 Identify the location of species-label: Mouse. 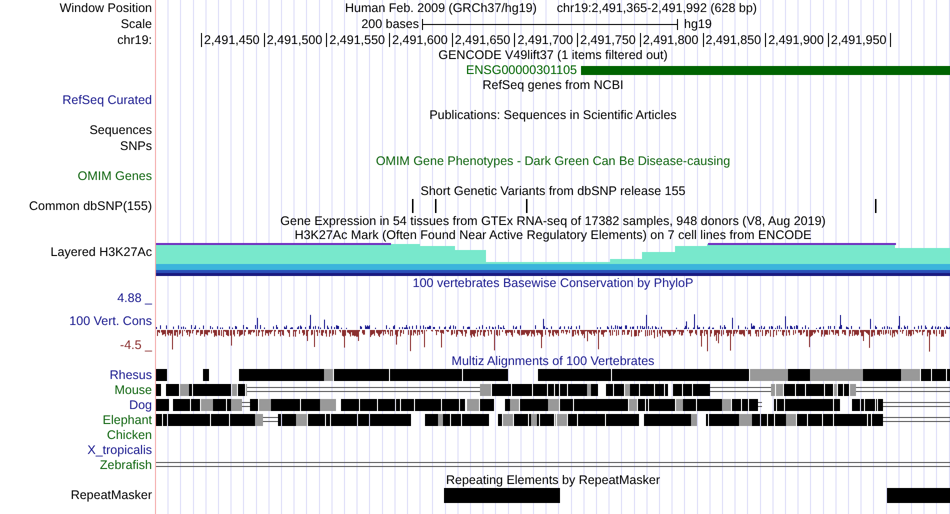
(133, 390).